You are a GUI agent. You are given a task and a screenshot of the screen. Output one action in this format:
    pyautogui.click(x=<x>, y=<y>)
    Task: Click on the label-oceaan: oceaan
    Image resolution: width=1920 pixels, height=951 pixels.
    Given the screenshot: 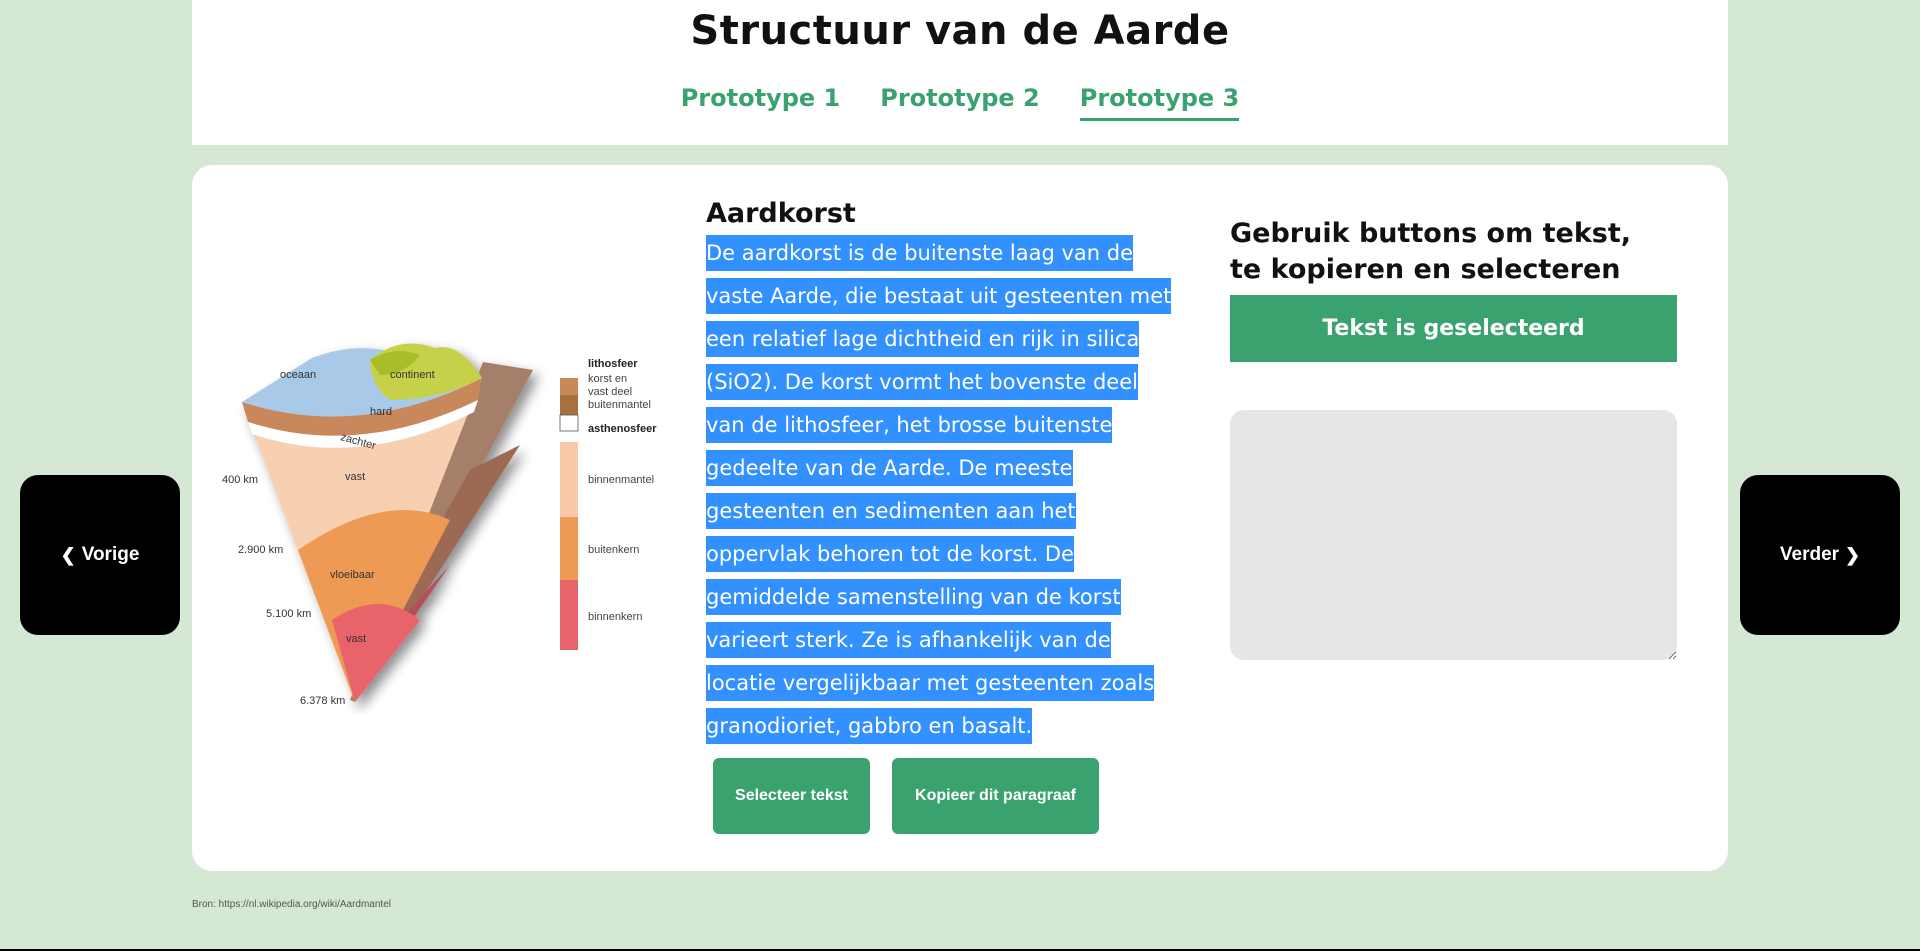 What is the action you would take?
    pyautogui.click(x=298, y=375)
    